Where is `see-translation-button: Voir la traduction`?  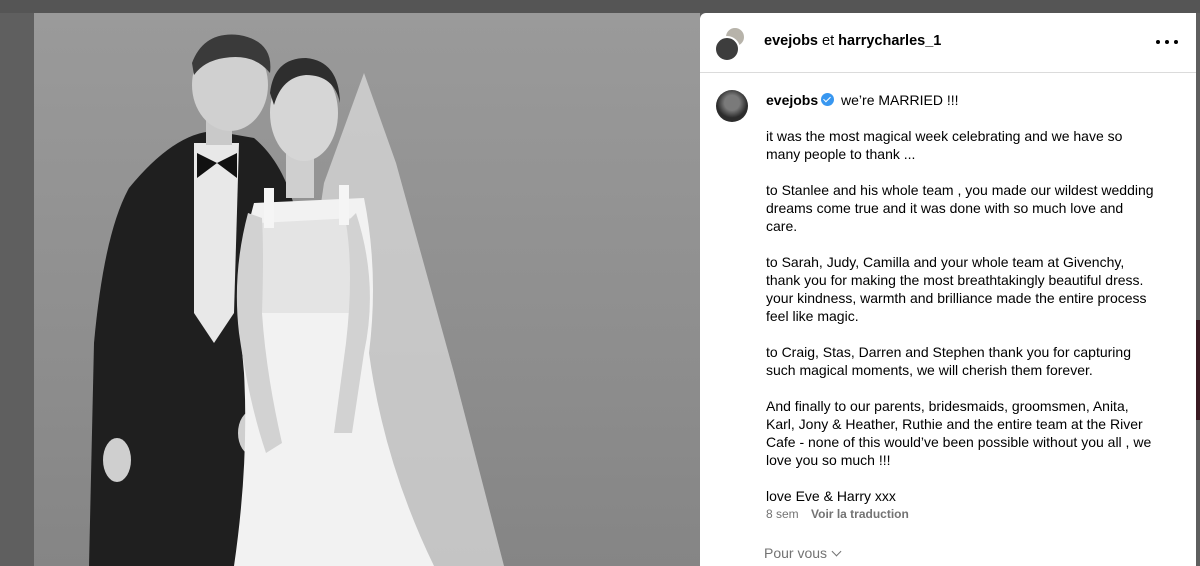 see-translation-button: Voir la traduction is located at coordinates (860, 514).